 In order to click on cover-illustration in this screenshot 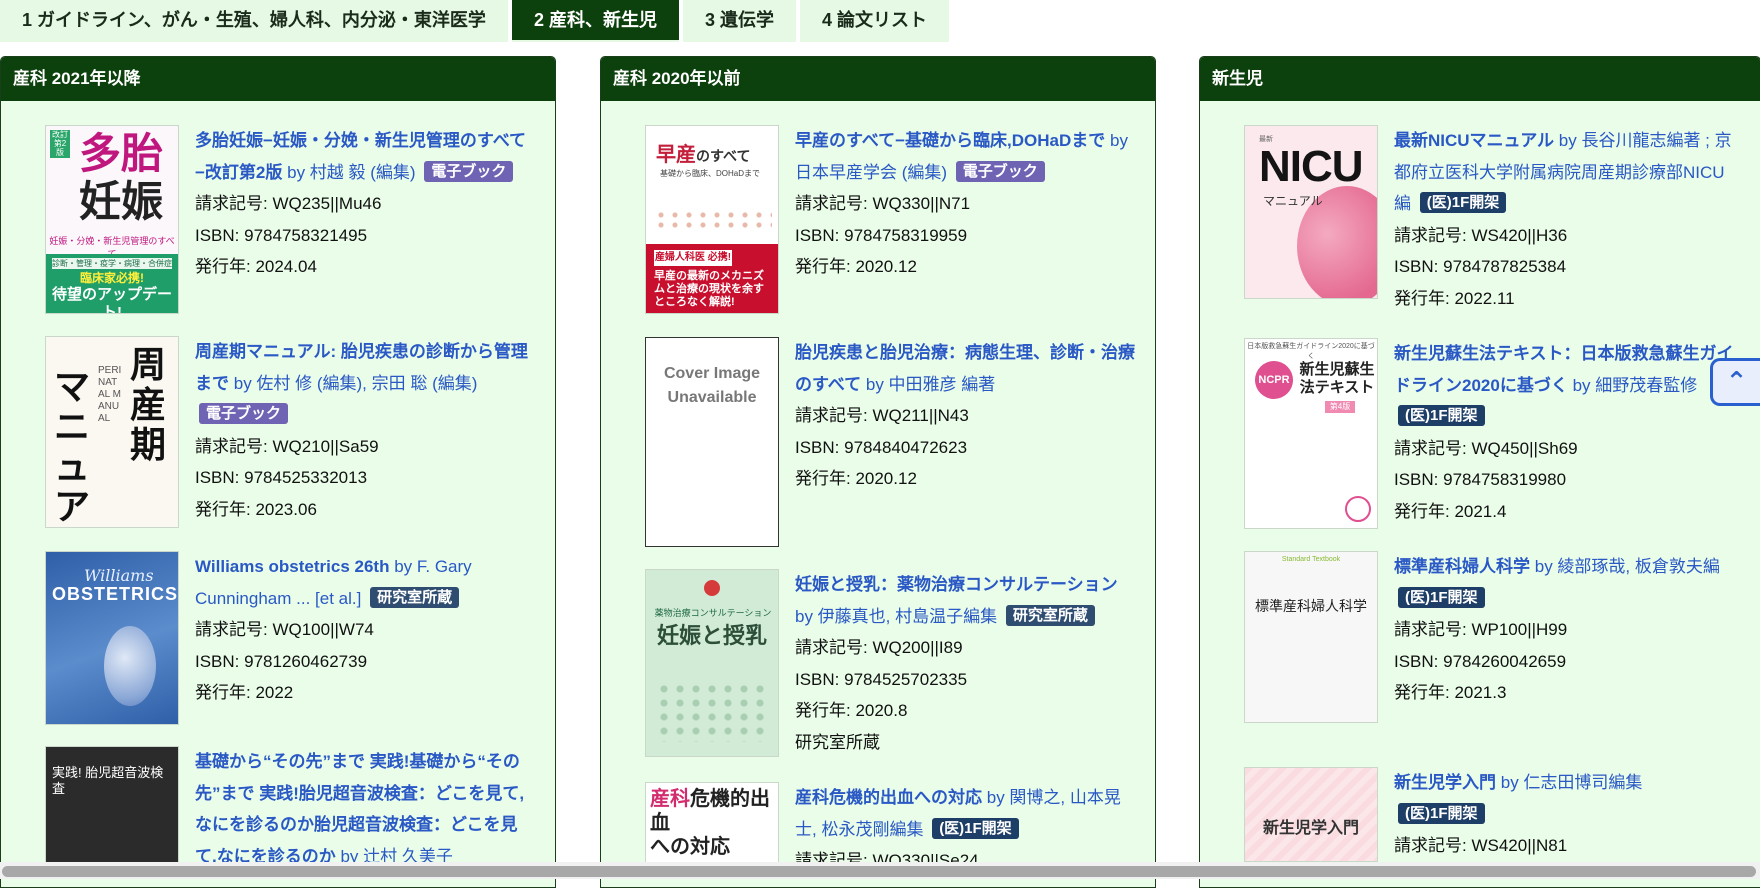, I will do `click(130, 666)`.